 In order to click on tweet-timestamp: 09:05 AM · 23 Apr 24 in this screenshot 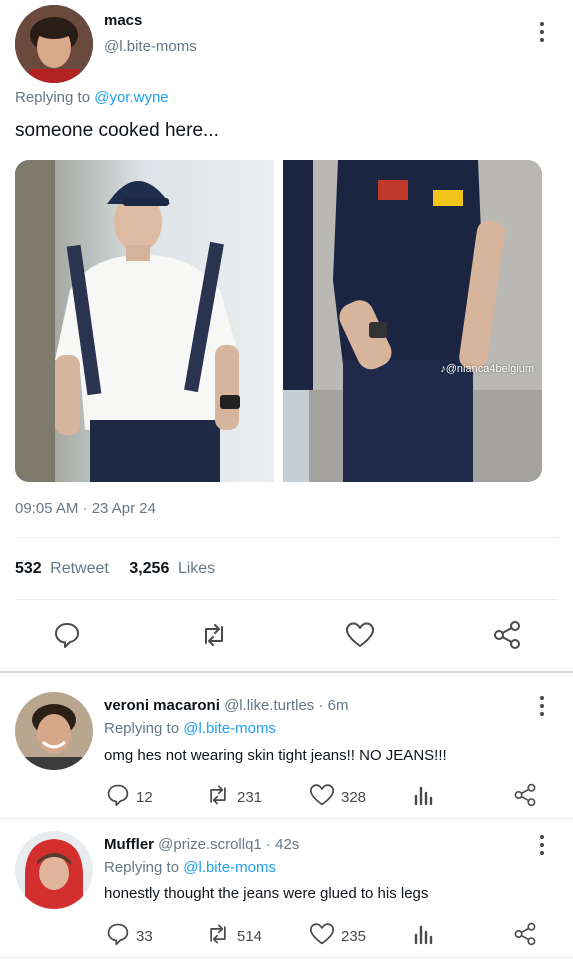, I will do `click(85, 508)`.